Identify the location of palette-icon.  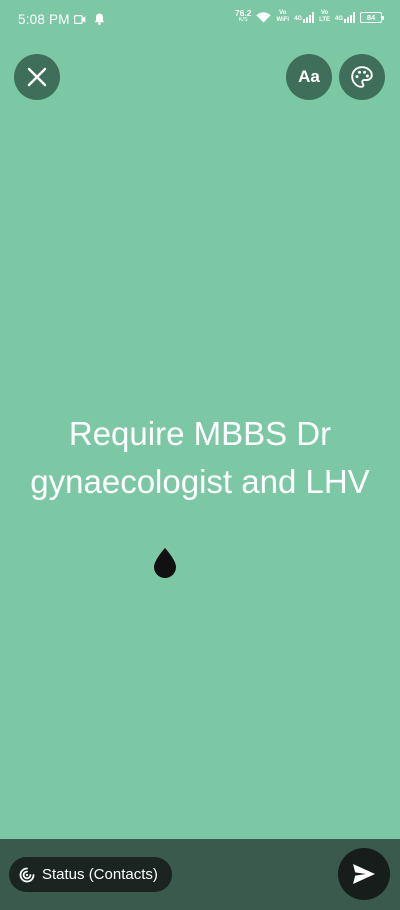
(362, 77).